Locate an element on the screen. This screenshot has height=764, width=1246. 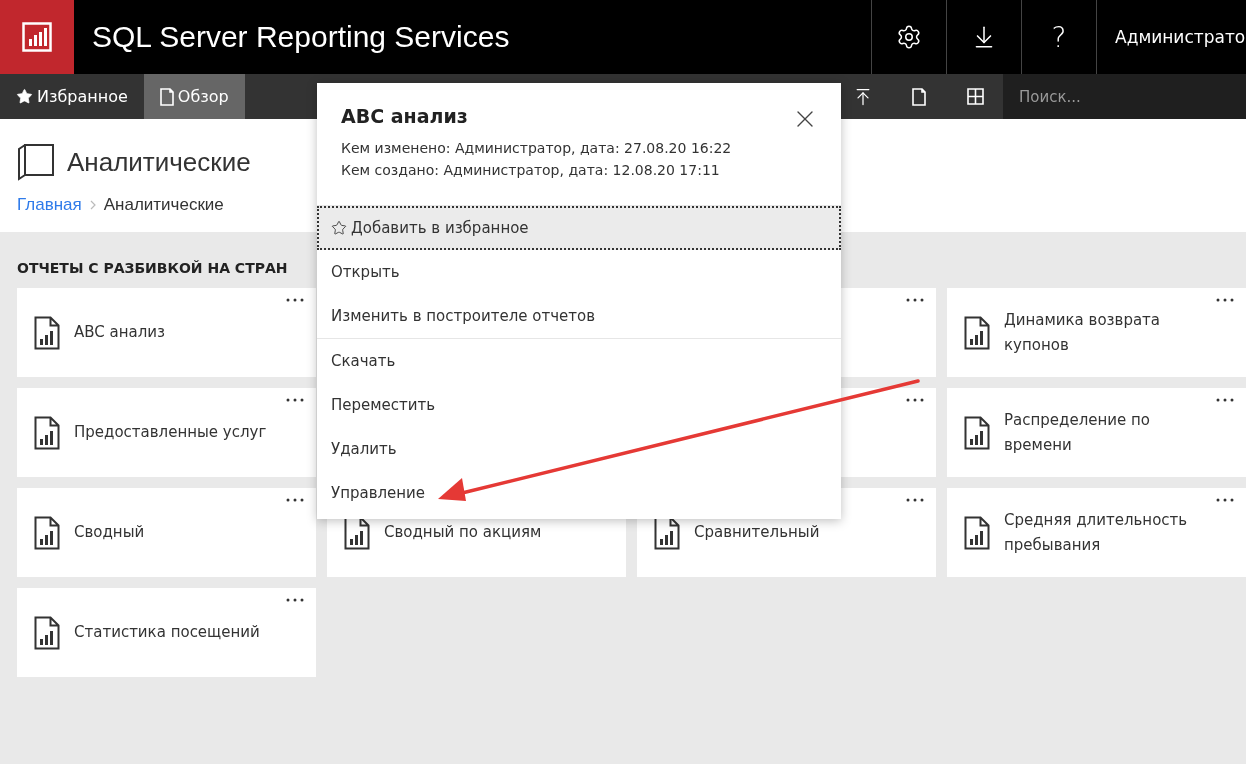
report-name: Средняя длительность пребывания is located at coordinates (1096, 532).